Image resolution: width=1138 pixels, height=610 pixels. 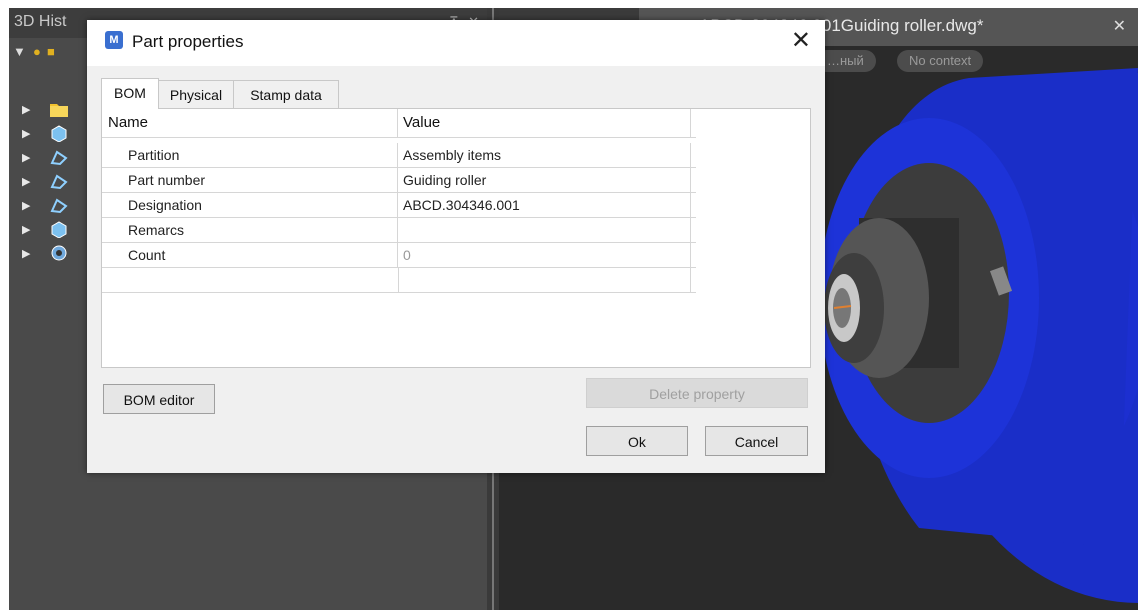 I want to click on column-header-name: Name, so click(x=250, y=123).